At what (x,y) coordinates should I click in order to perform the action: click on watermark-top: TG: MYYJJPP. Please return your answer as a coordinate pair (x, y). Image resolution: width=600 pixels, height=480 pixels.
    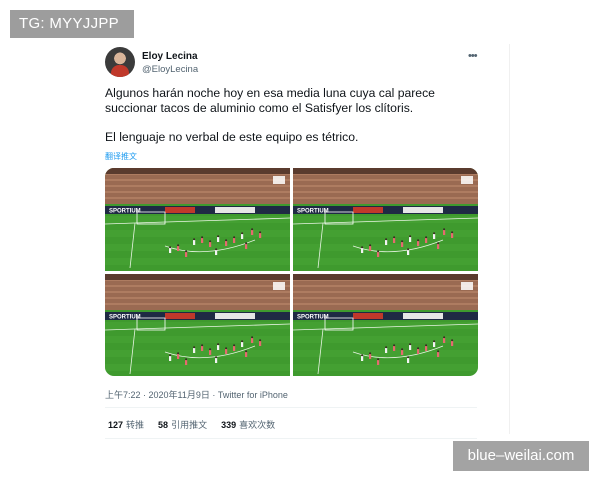
    Looking at the image, I should click on (72, 24).